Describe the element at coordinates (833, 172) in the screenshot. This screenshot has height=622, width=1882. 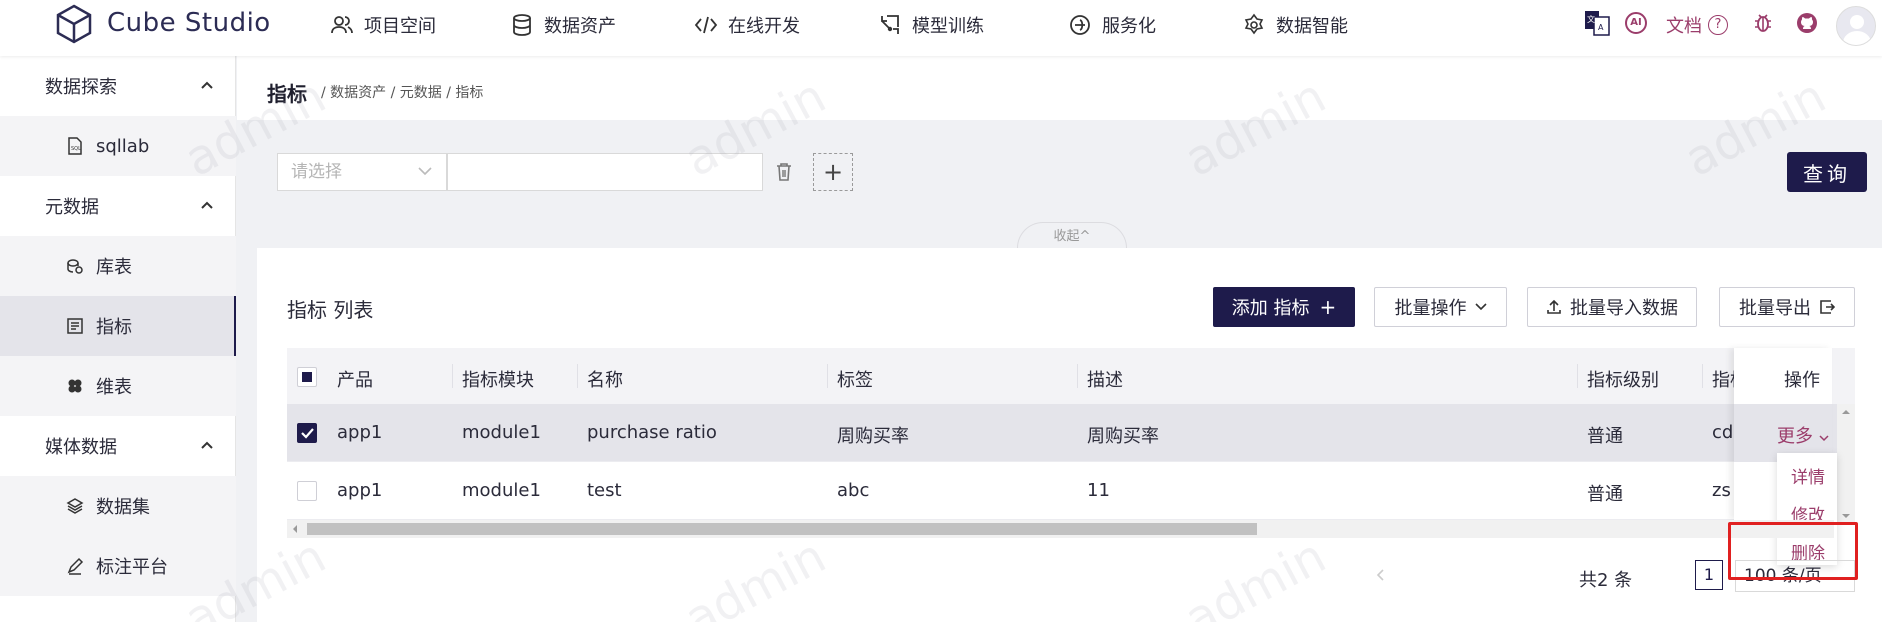
I see `add-filter-button: +` at that location.